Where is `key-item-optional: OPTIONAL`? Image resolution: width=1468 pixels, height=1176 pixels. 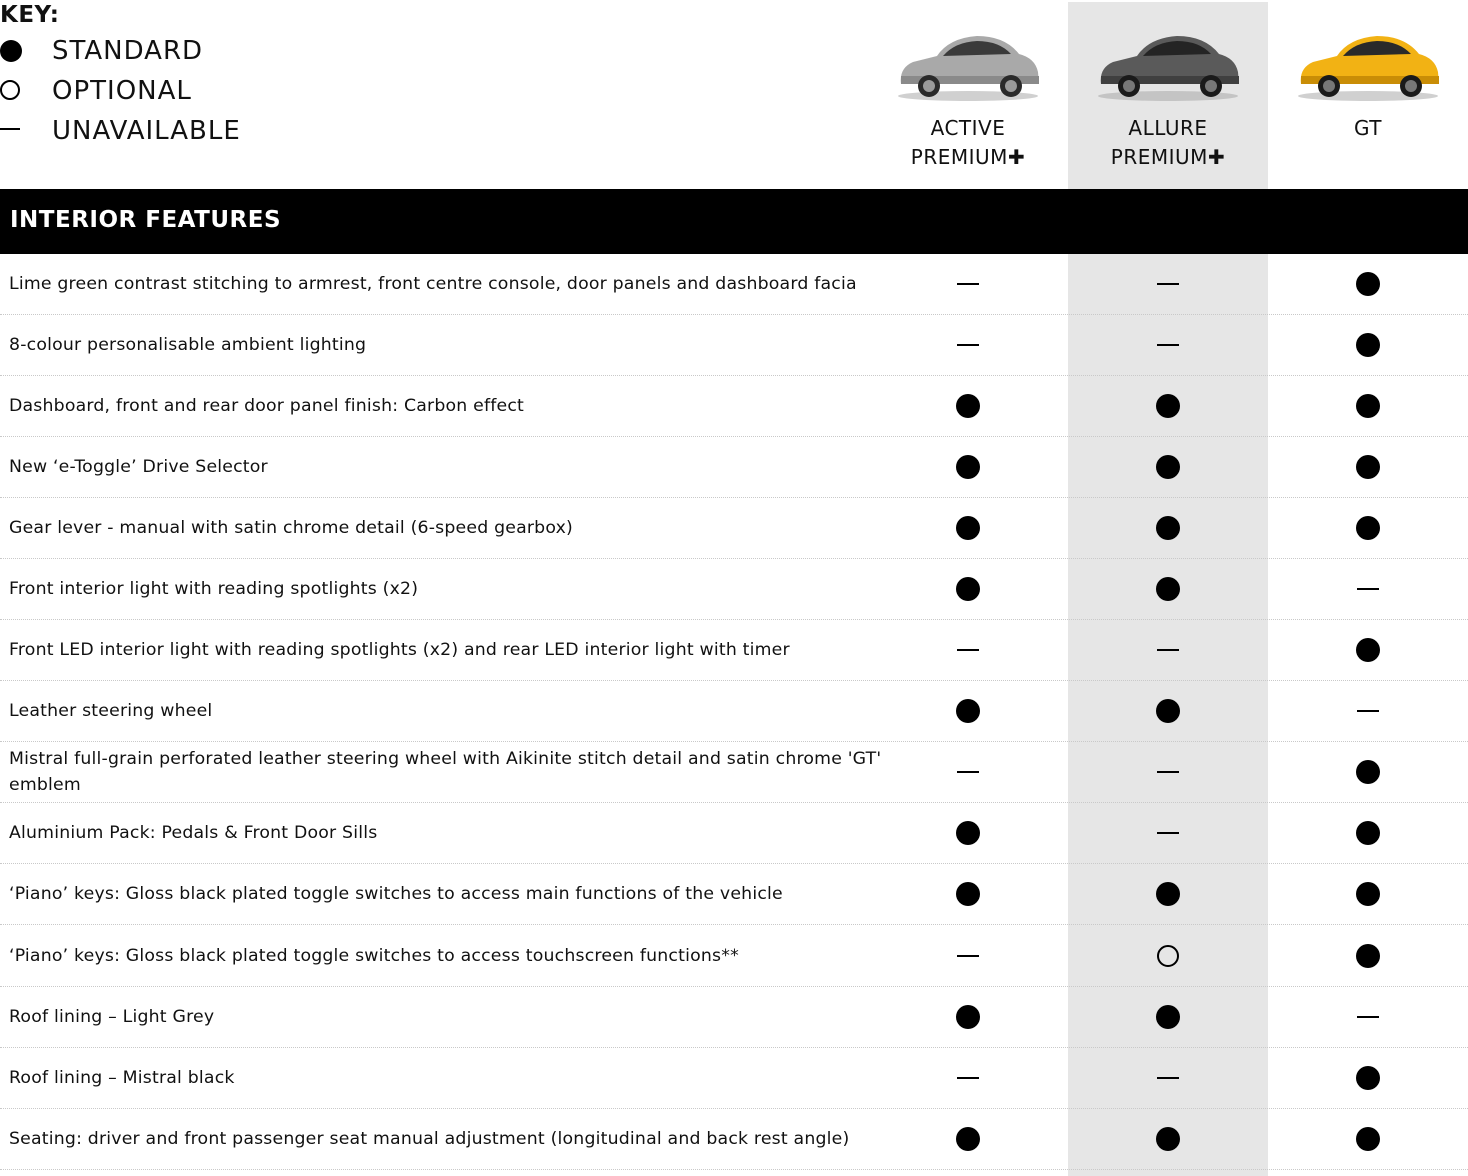
key-item-optional: OPTIONAL is located at coordinates (160, 92).